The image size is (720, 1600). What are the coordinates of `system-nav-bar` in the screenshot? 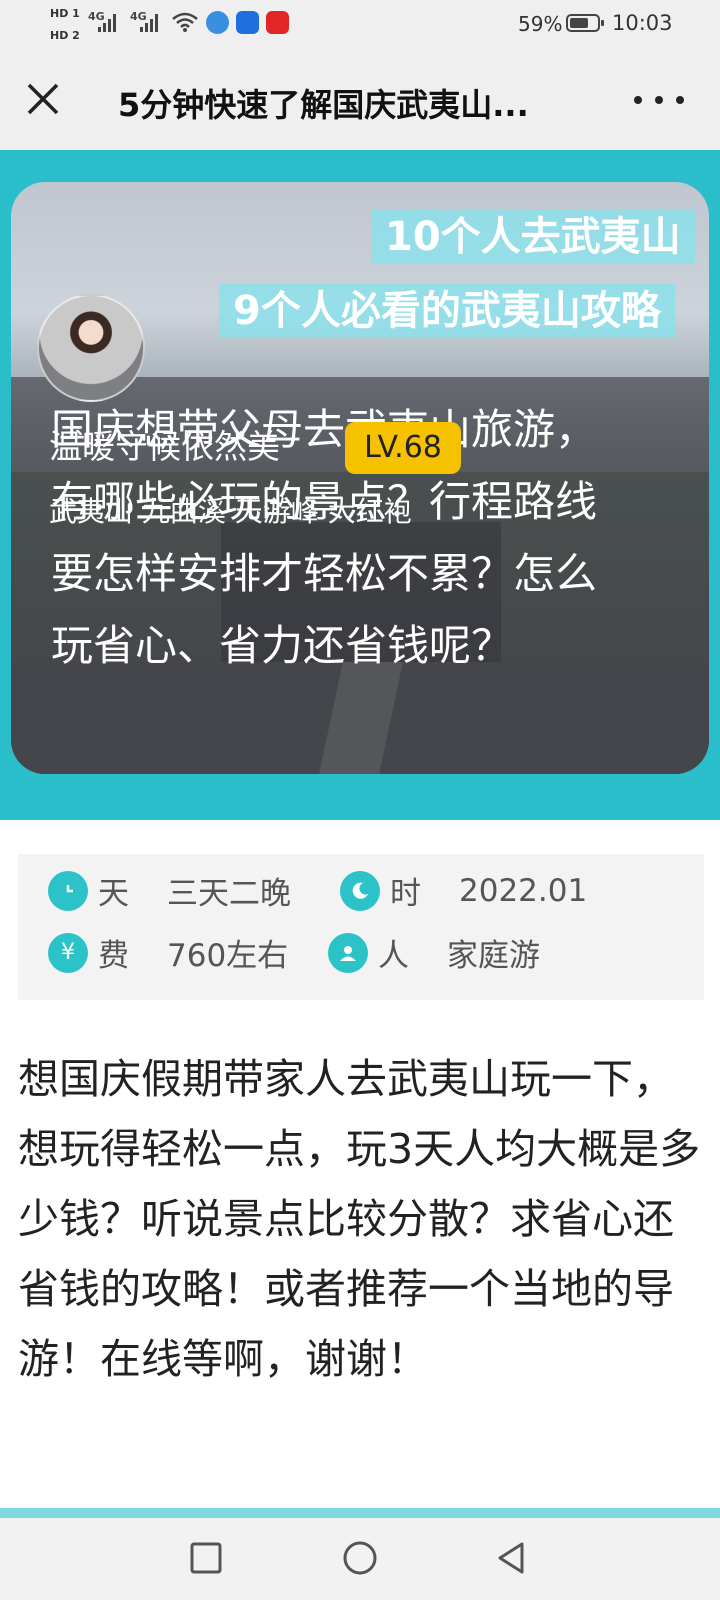 It's located at (360, 1559).